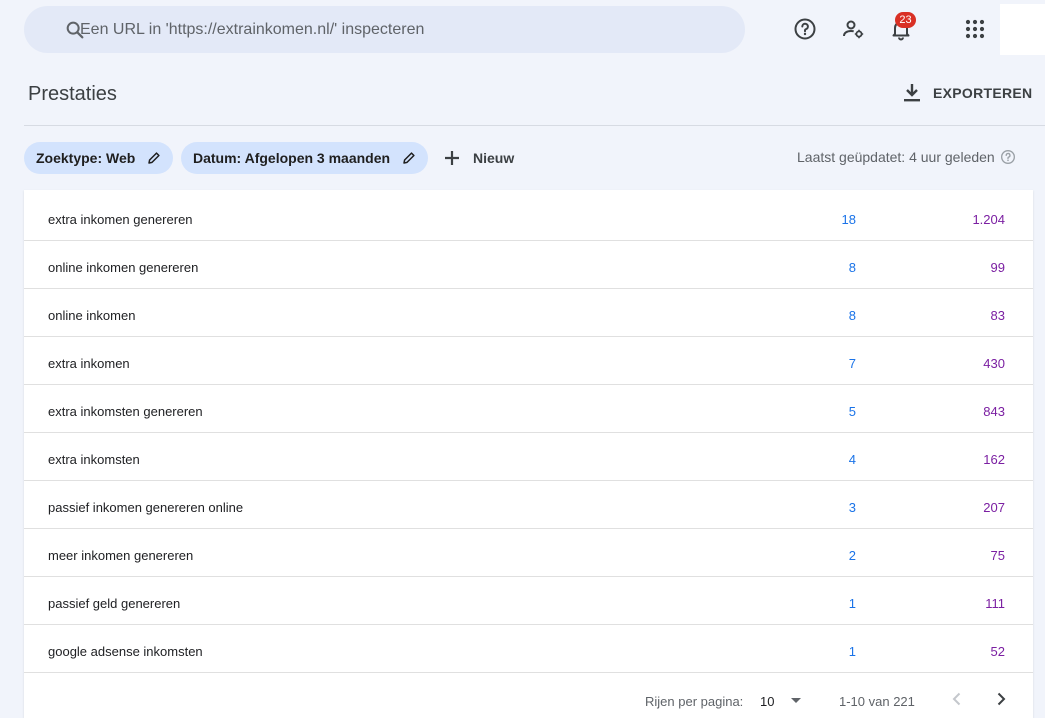 The image size is (1045, 718). I want to click on table-row: extra inkomen 7 430, so click(528, 361).